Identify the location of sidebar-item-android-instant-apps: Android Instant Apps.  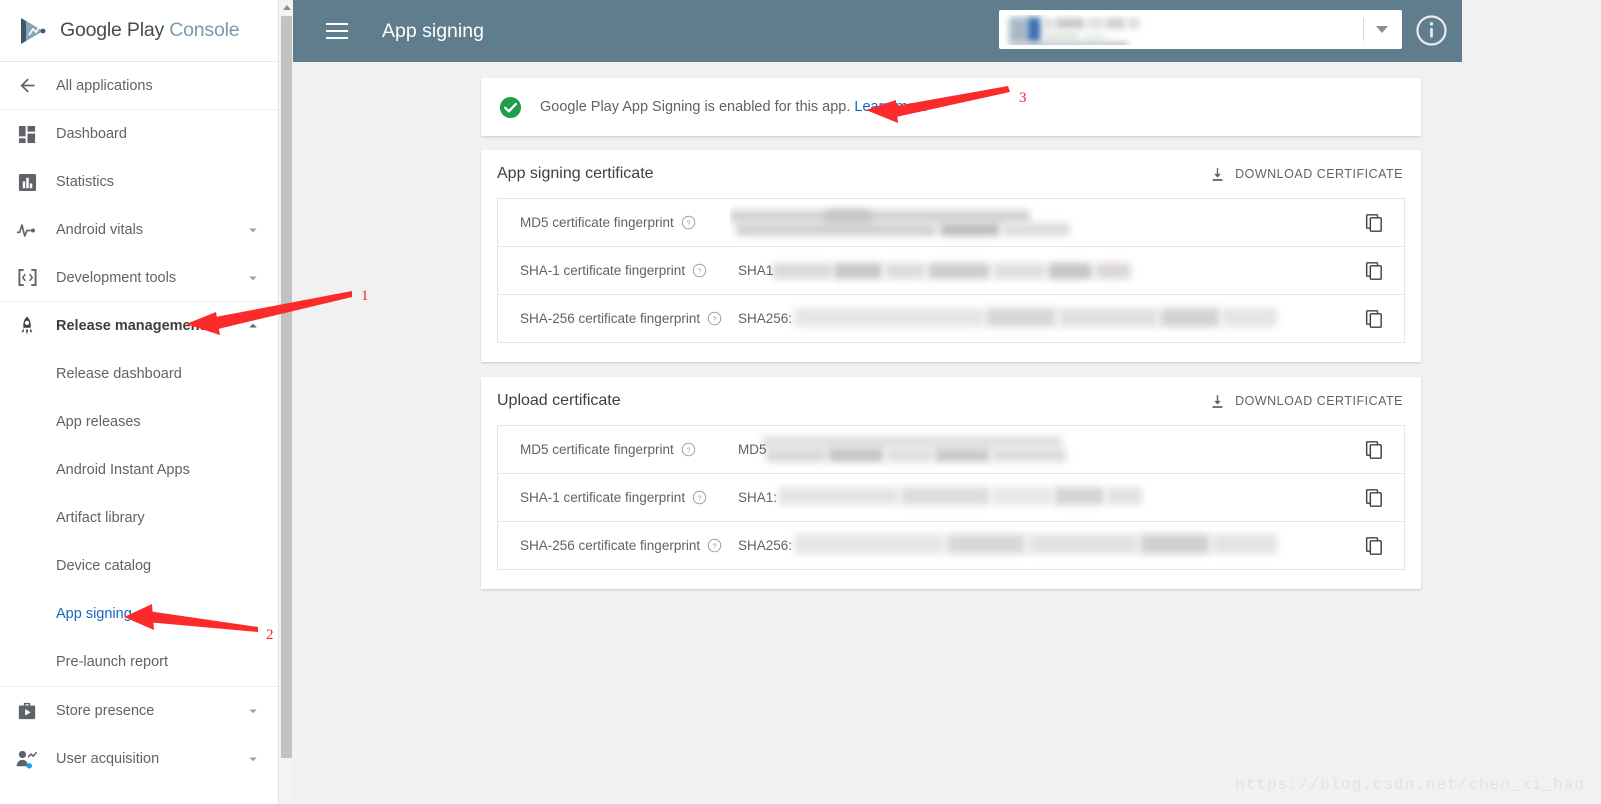
(139, 470).